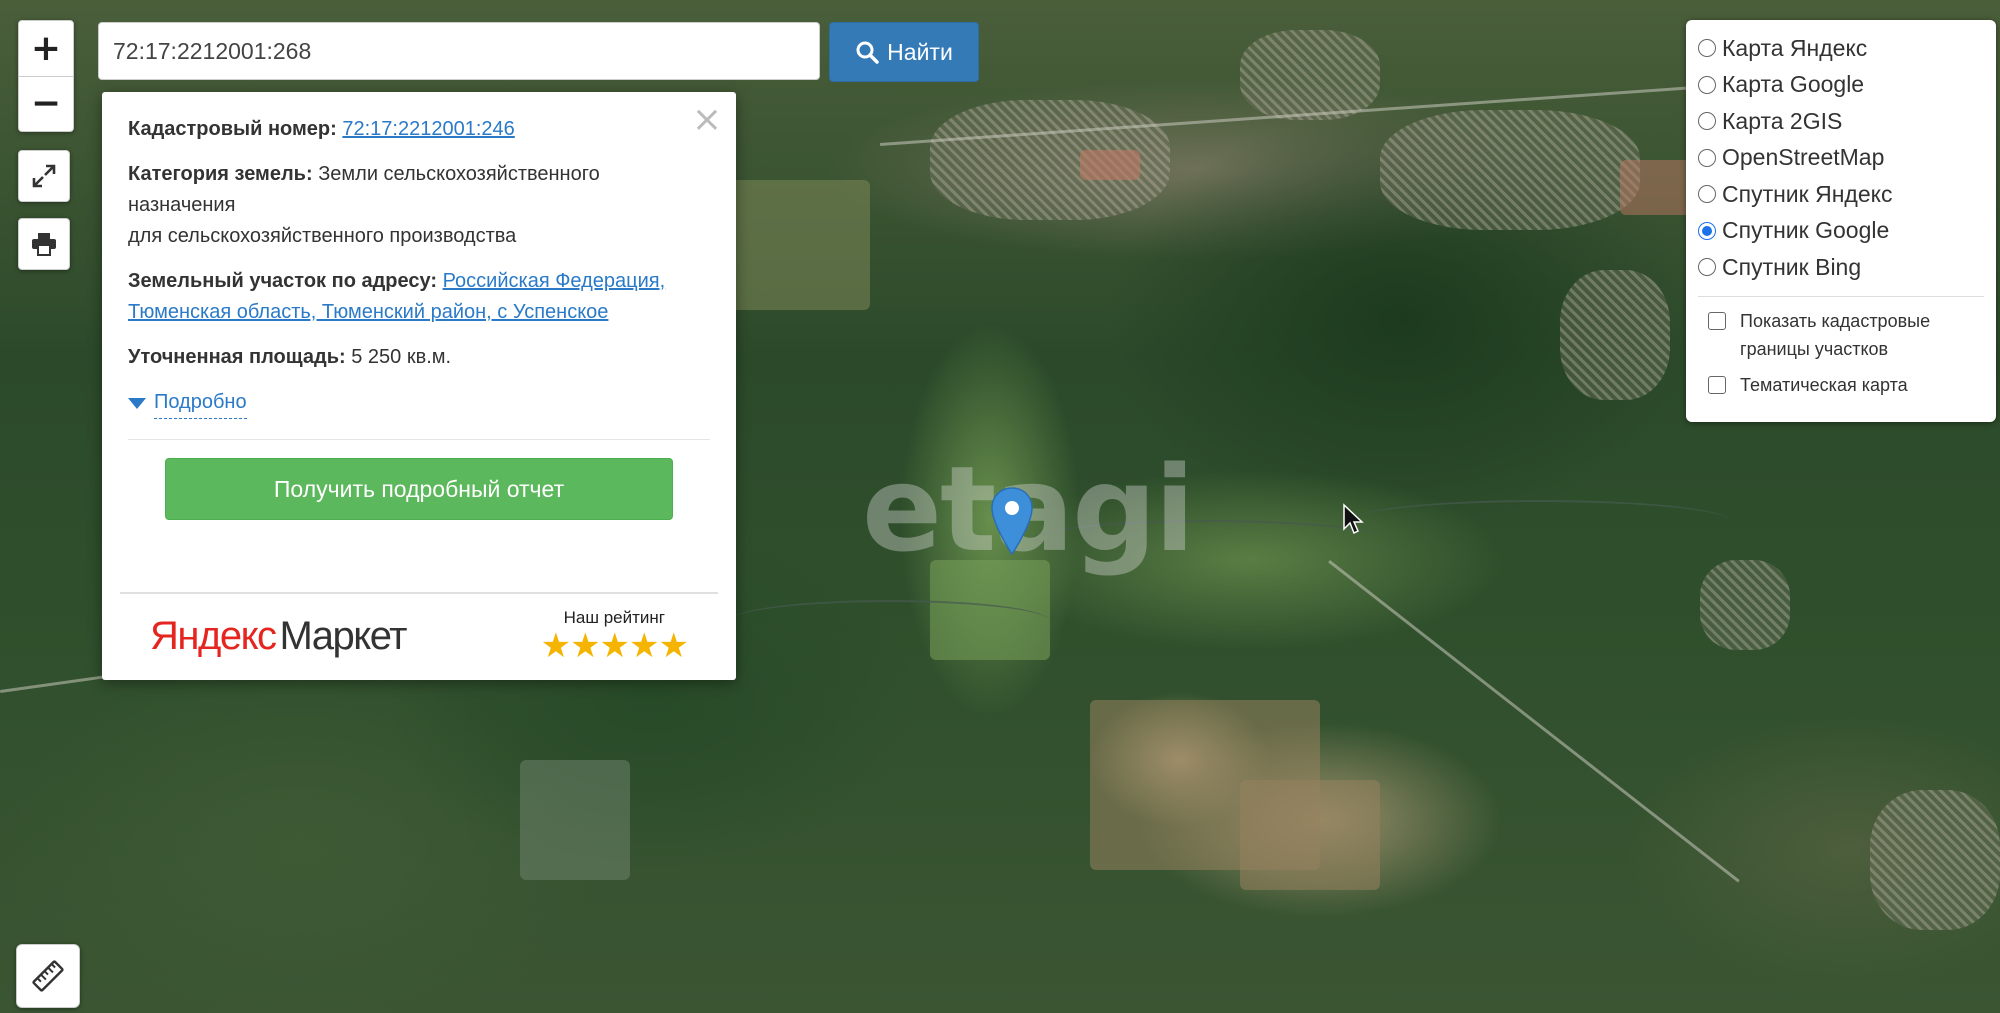 The height and width of the screenshot is (1013, 2000). I want to click on checkbox-label: Показать кадастровые границы участков, so click(1835, 334).